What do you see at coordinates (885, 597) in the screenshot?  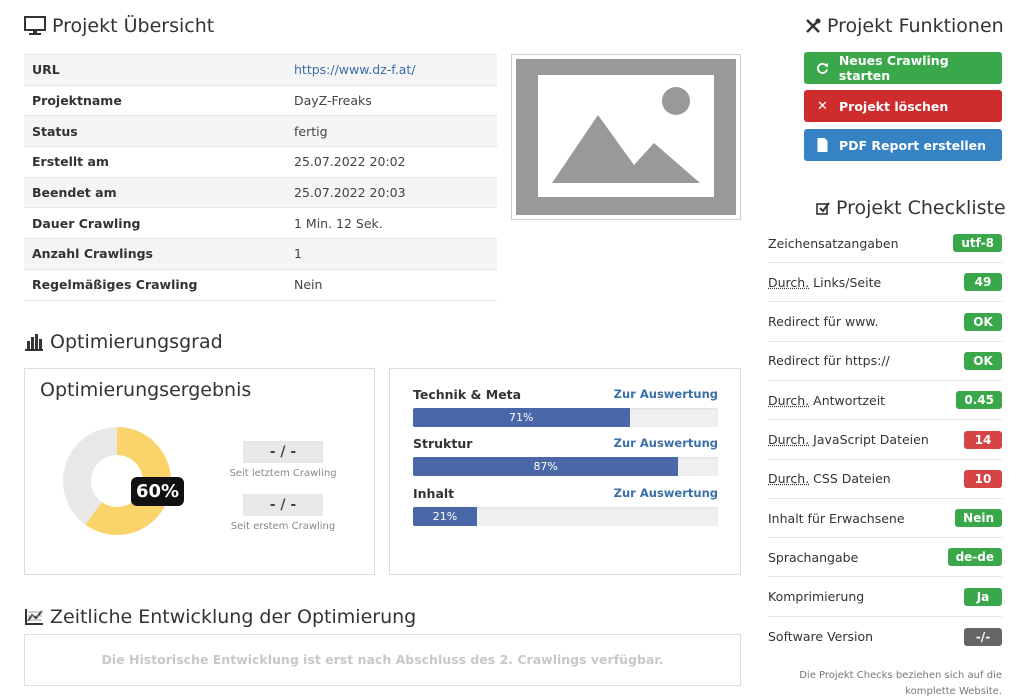 I see `checklist-item: Komprimierung Ja` at bounding box center [885, 597].